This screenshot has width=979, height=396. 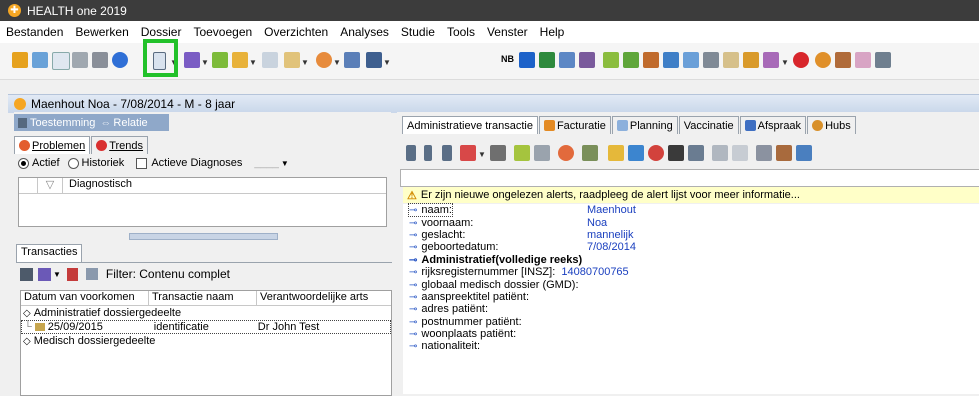 I want to click on notes-icon, so click(x=590, y=153).